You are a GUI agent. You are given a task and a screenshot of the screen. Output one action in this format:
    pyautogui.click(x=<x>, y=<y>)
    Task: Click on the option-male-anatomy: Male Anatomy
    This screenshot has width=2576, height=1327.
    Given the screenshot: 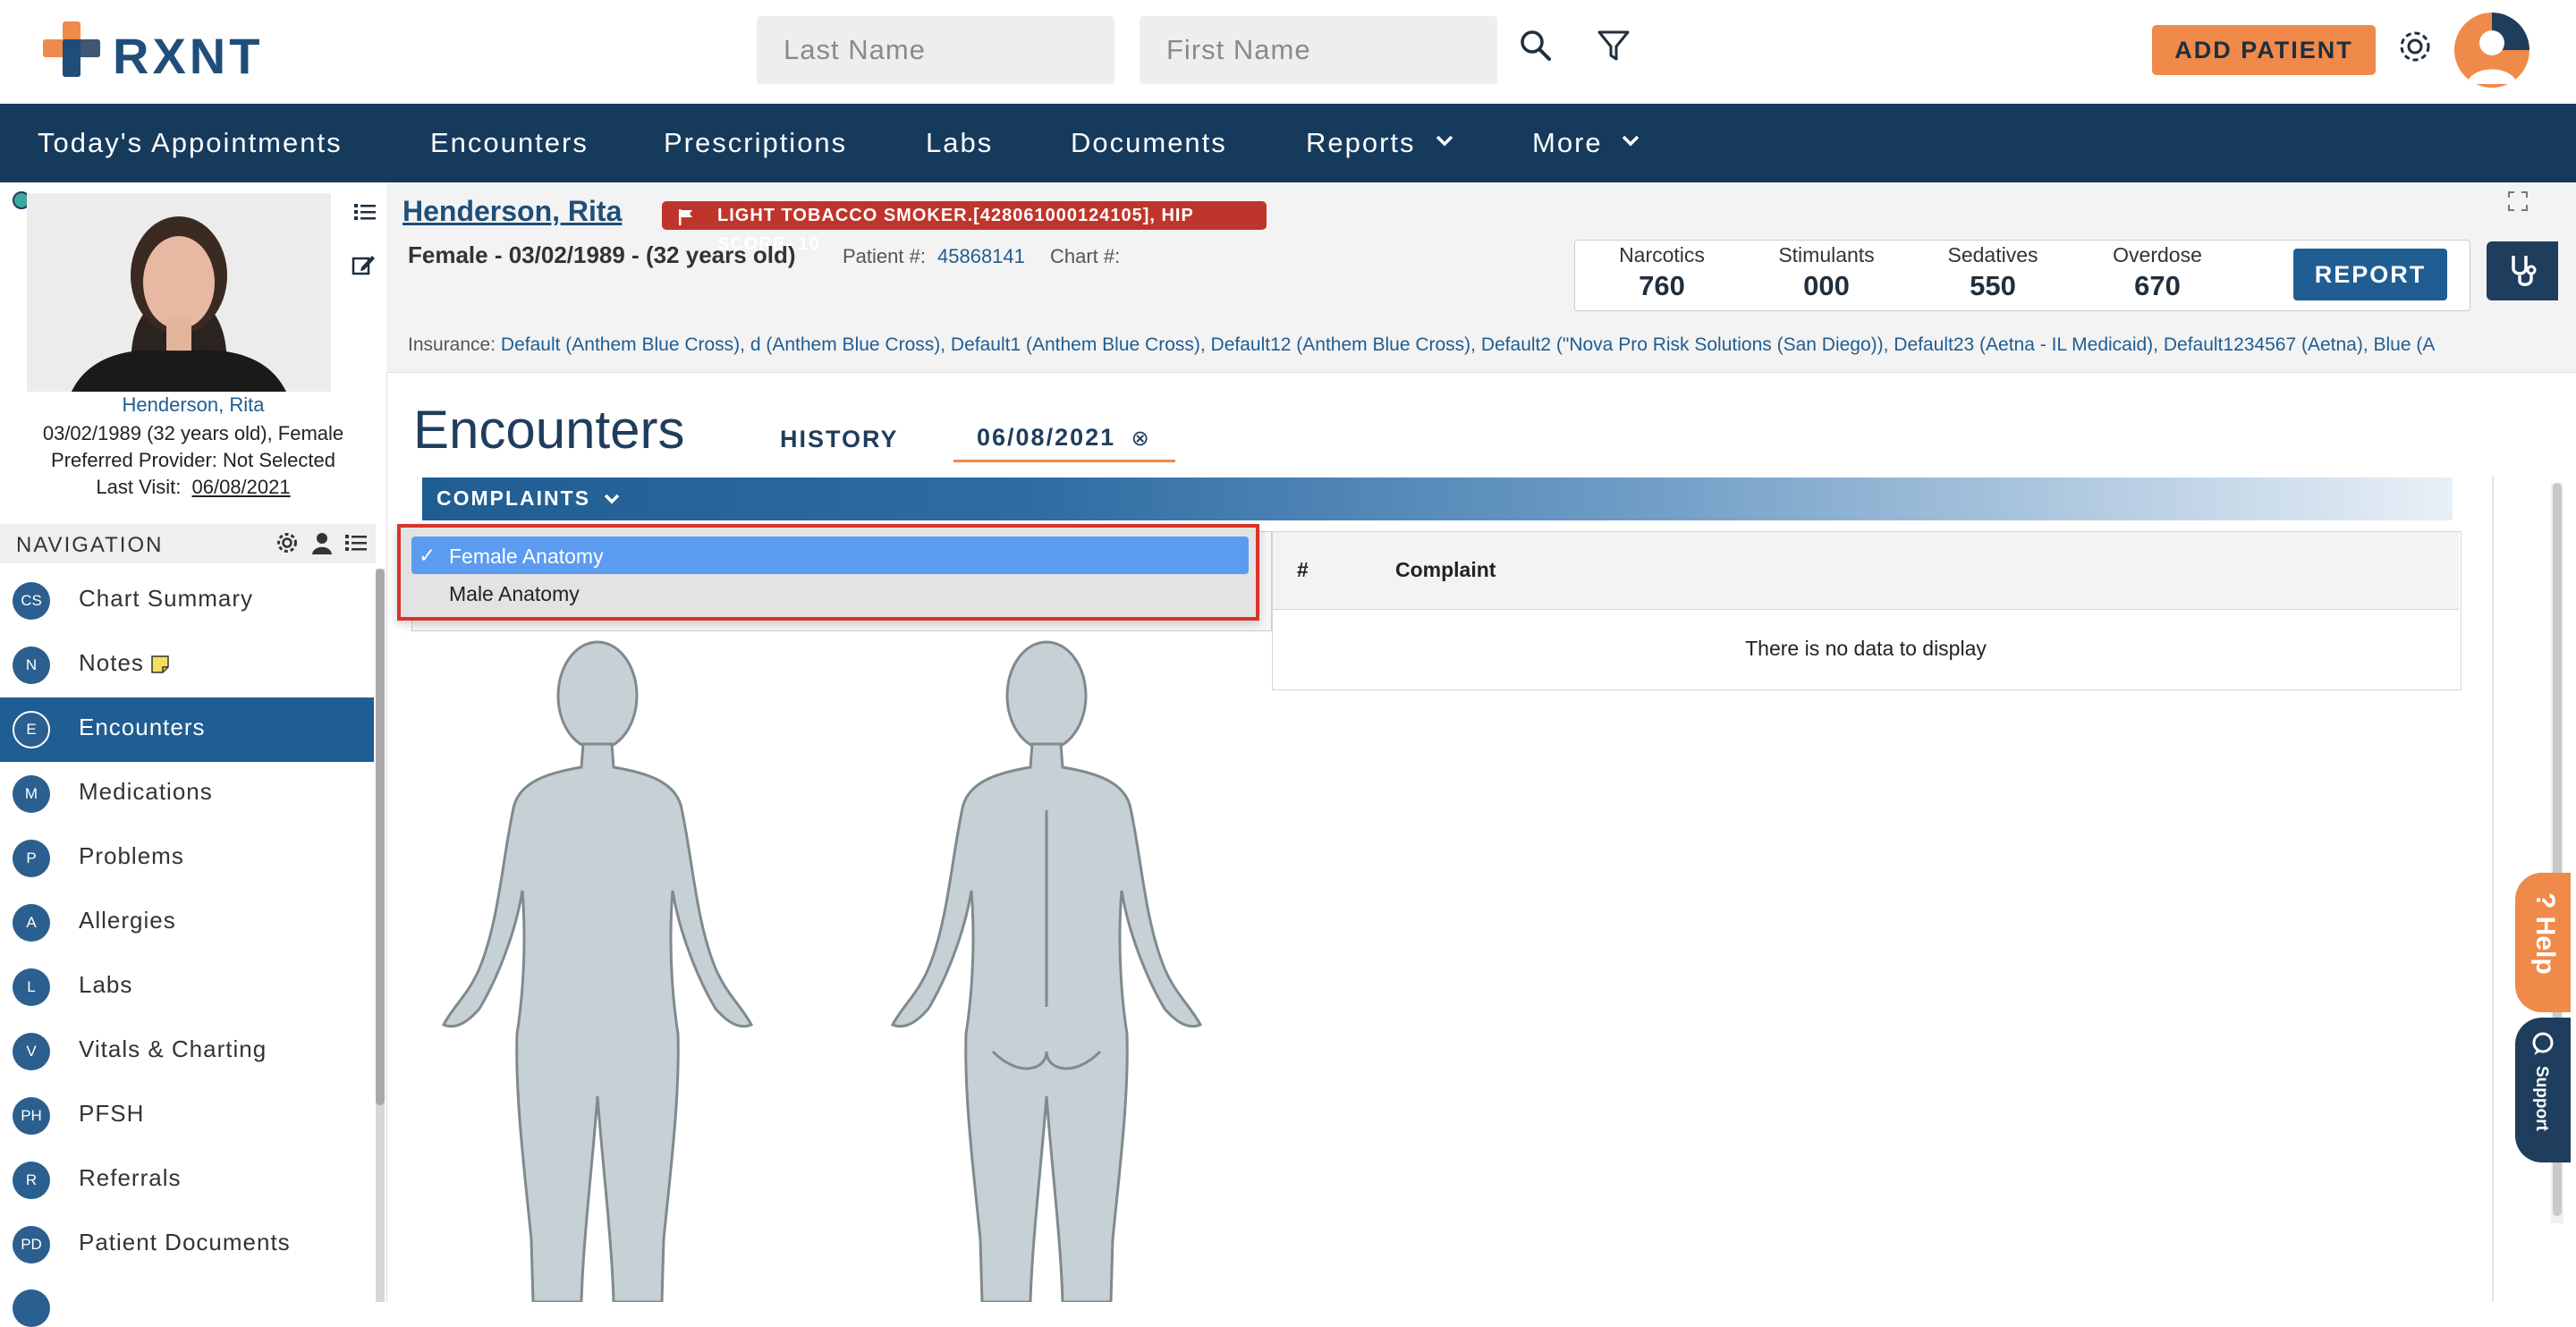 What is the action you would take?
    pyautogui.click(x=830, y=593)
    